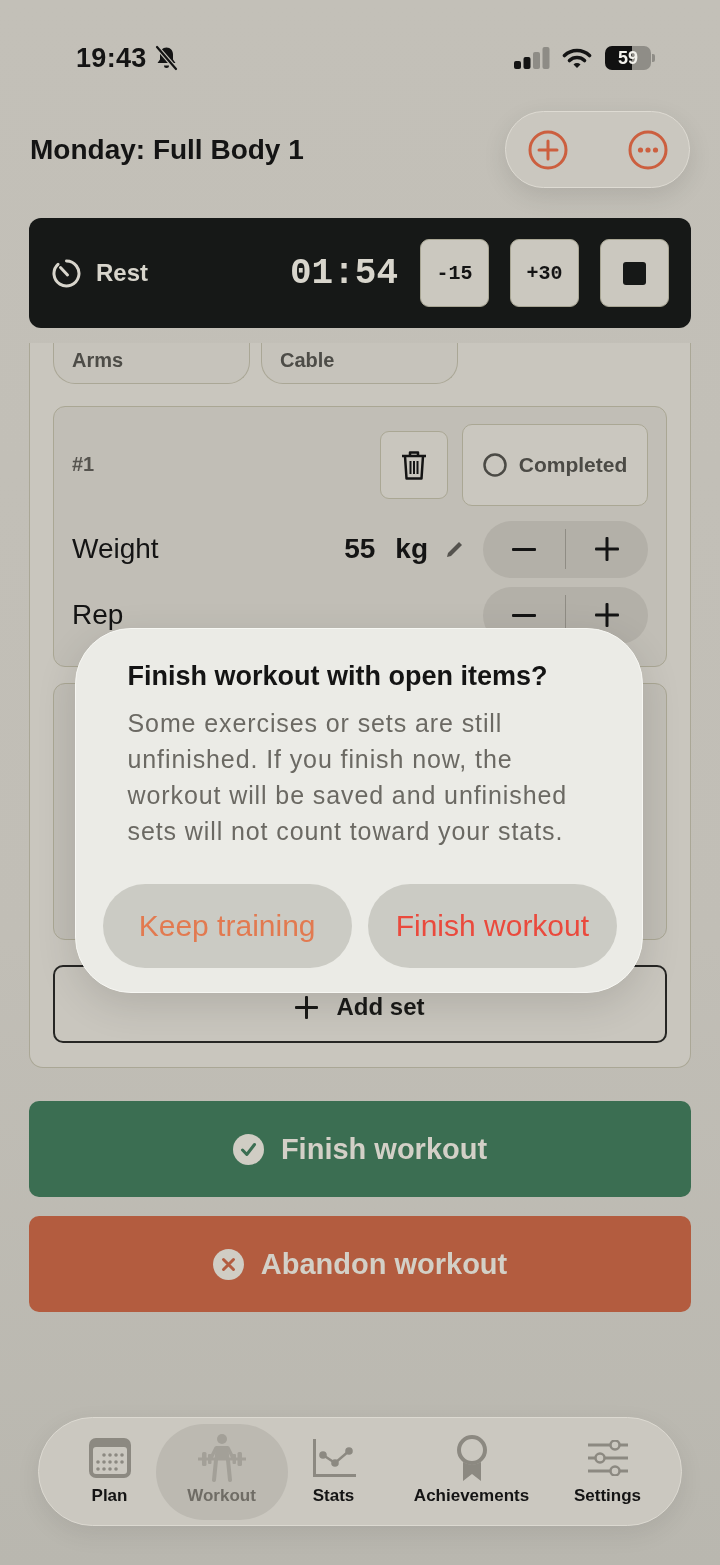 The image size is (720, 1565). I want to click on weightlifter-icon, so click(221, 1457).